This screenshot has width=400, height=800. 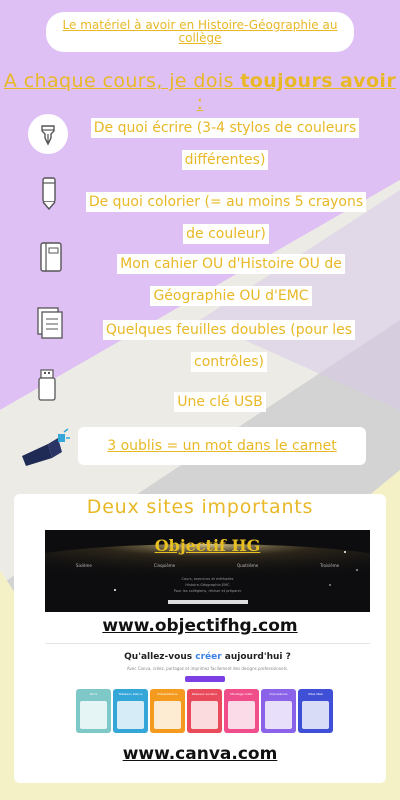 I want to click on objectifhg-nav: Sixième Cinquième Quatrième Troisième, so click(x=207, y=565).